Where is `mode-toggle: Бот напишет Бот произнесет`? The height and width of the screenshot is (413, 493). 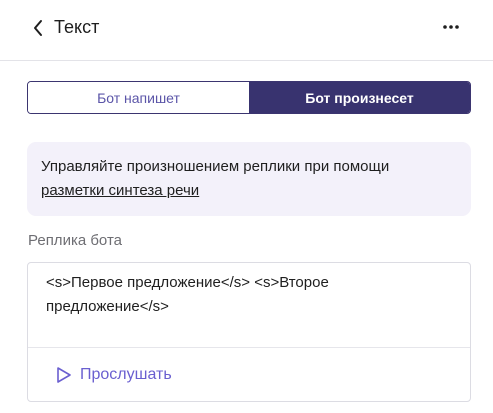
mode-toggle: Бот напишет Бот произнесет is located at coordinates (249, 97).